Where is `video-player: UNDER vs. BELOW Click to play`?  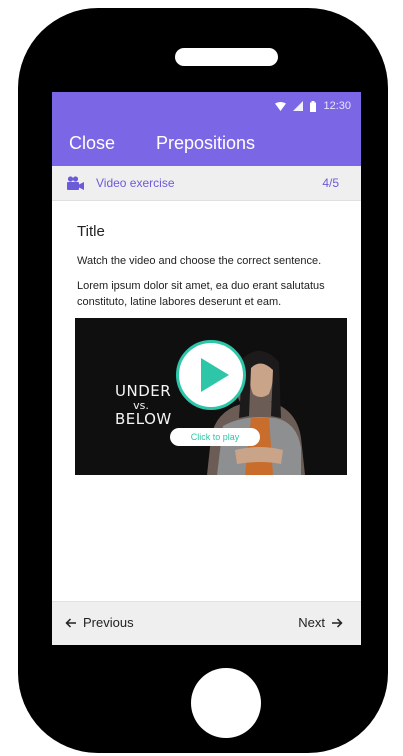
video-player: UNDER vs. BELOW Click to play is located at coordinates (211, 396).